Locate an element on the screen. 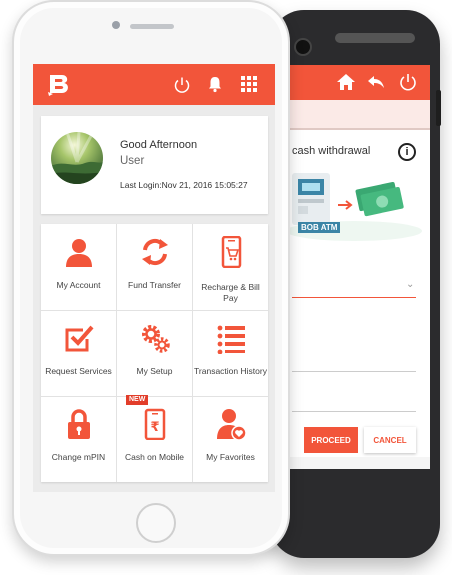 This screenshot has height=575, width=452. transfer-arrows-icon is located at coordinates (155, 252).